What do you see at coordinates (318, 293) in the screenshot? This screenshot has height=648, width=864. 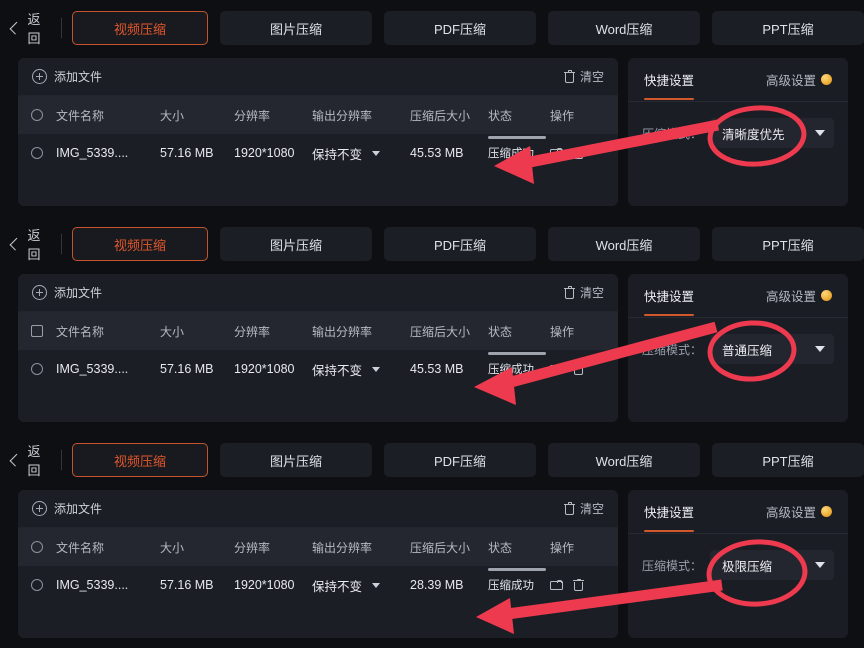 I see `file-list-toolbar: 添加文件 清空` at bounding box center [318, 293].